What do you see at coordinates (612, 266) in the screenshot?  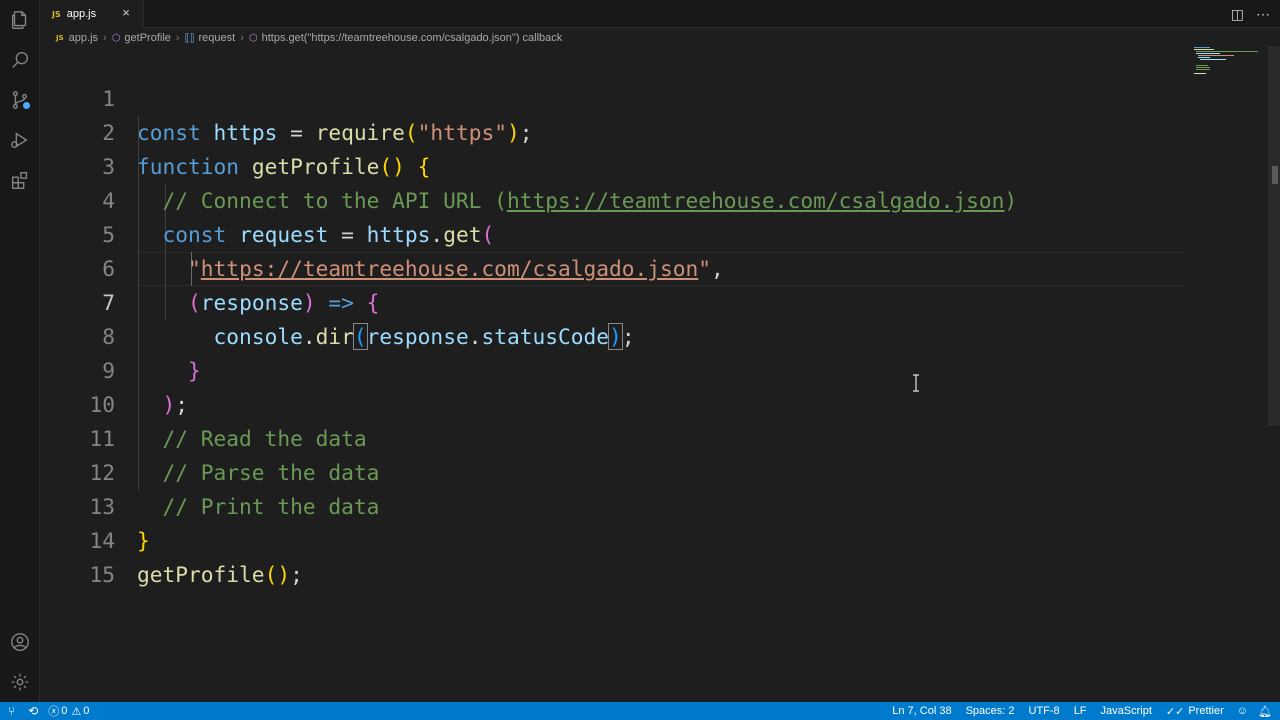 I see `code-line: 6 (response) => {` at bounding box center [612, 266].